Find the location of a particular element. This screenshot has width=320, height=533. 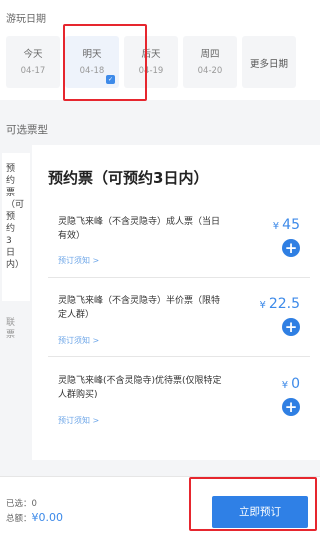

price-value: 22.5 is located at coordinates (284, 304).